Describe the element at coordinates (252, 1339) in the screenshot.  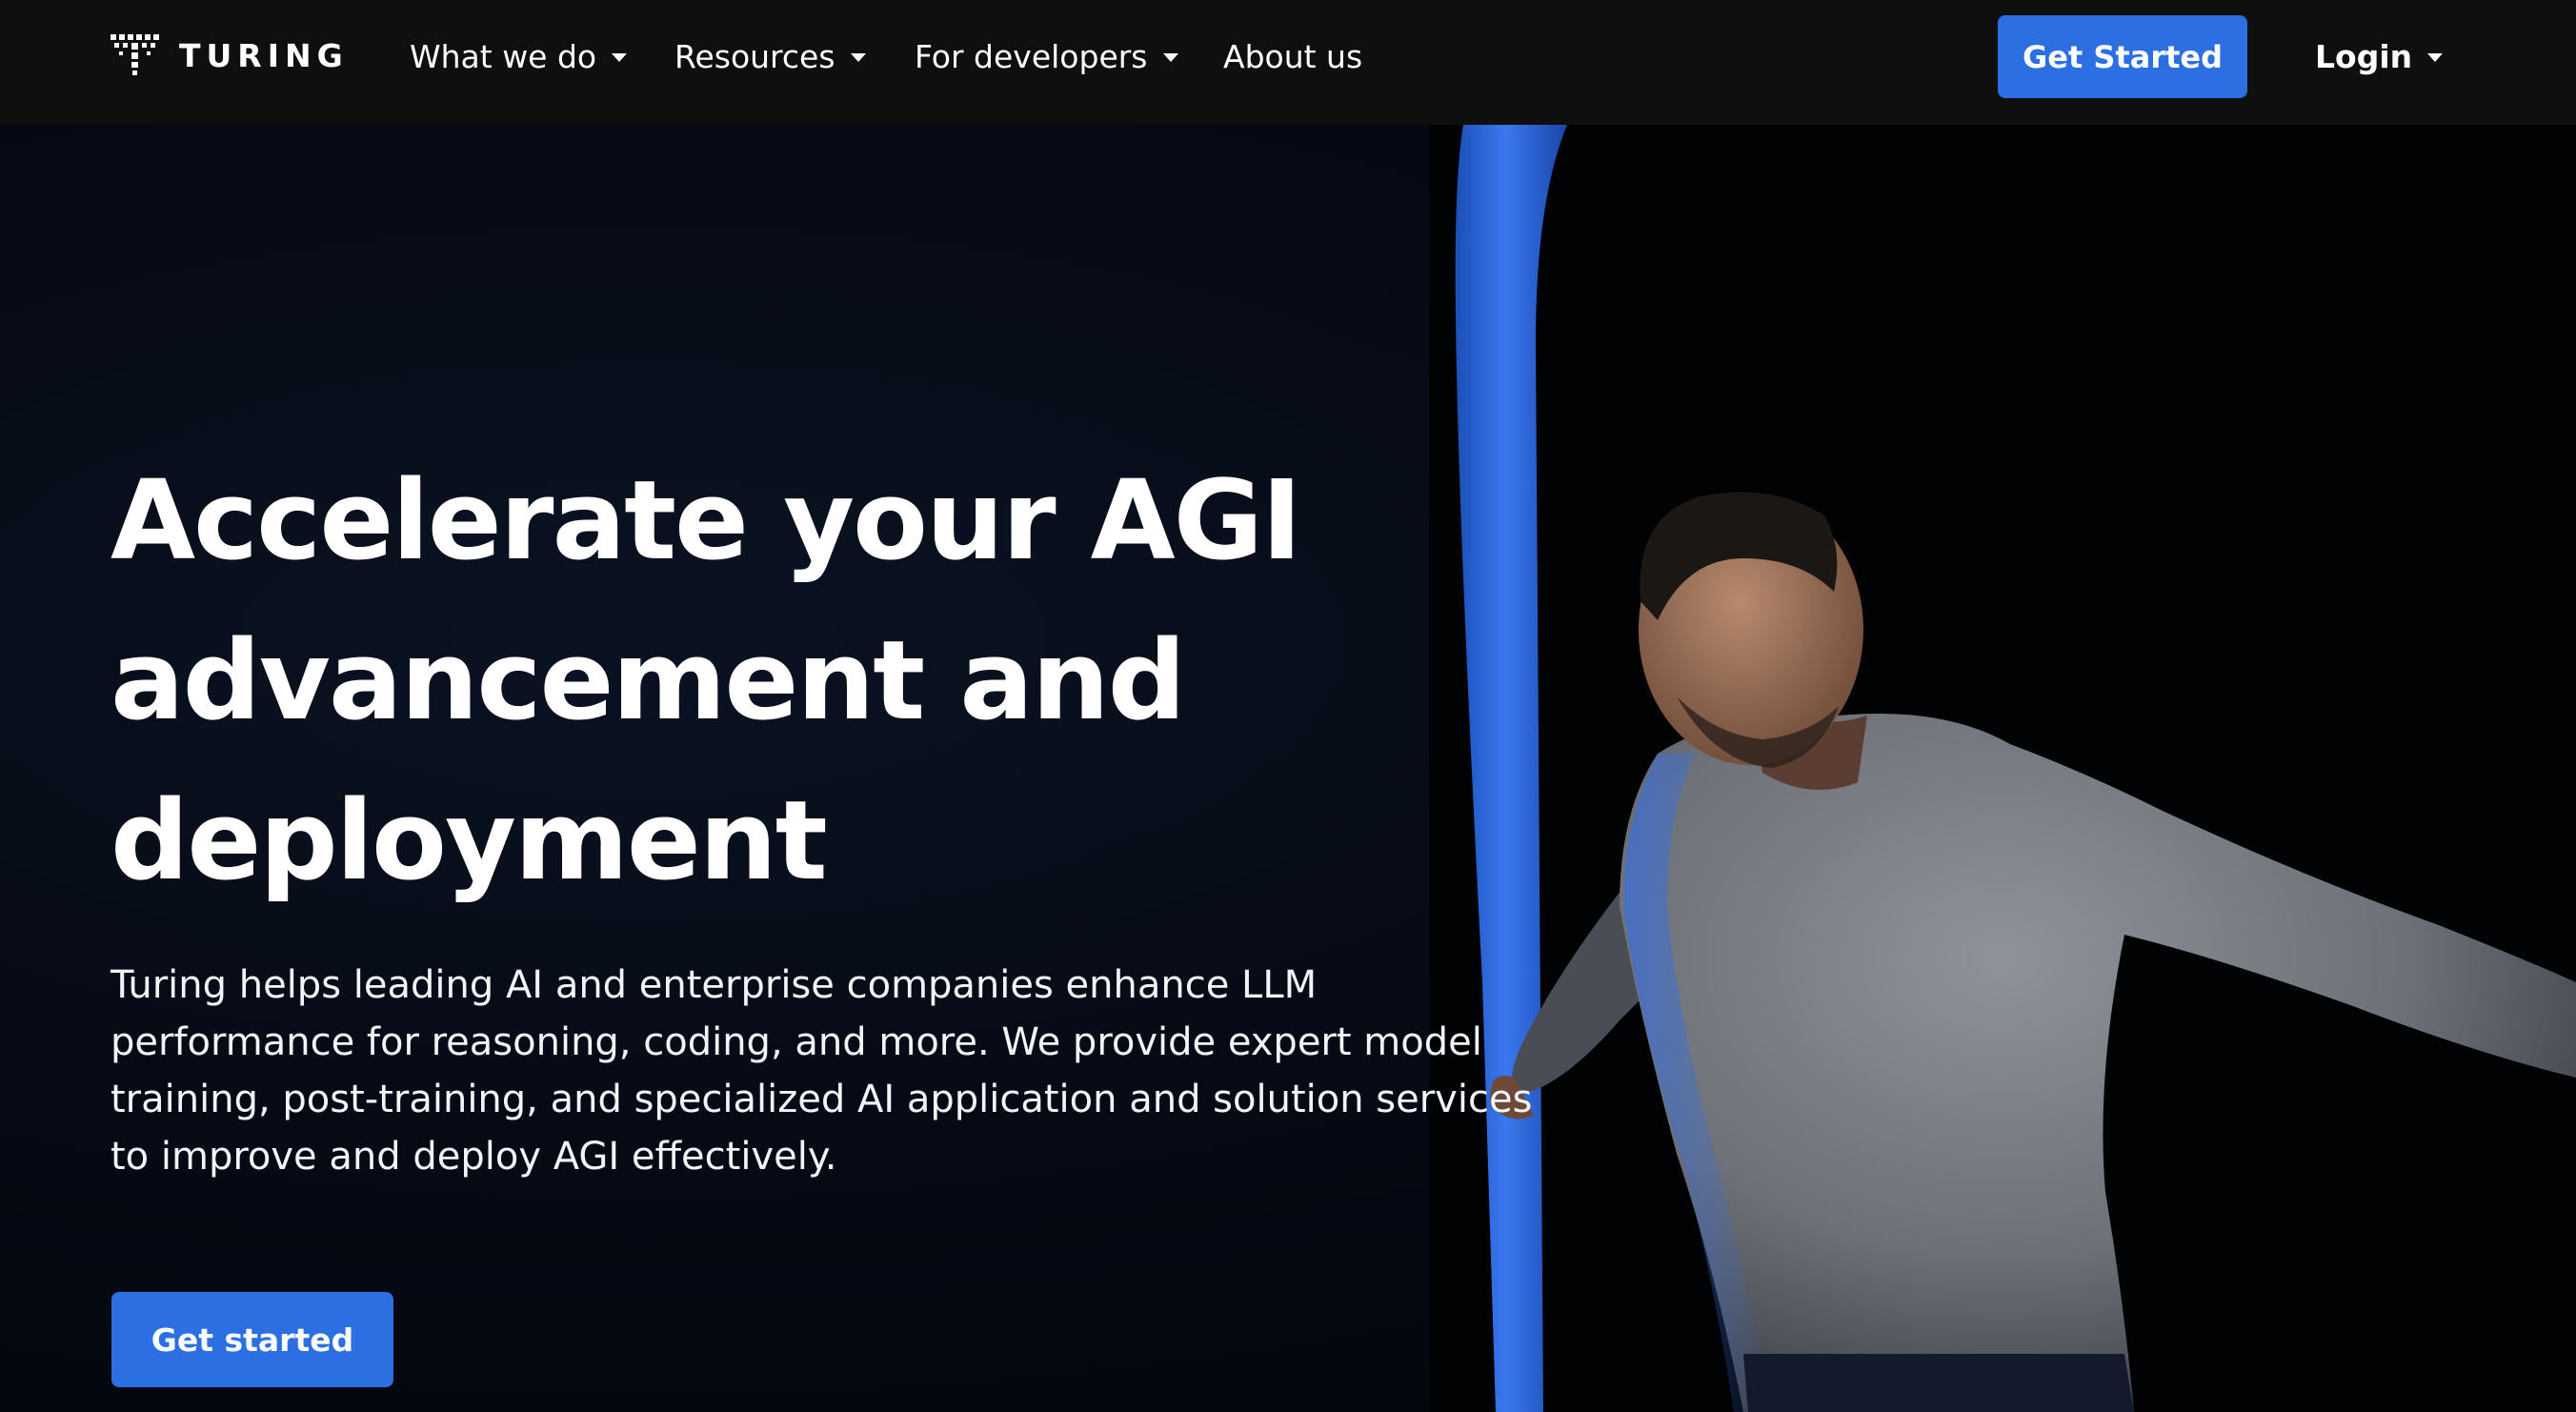
I see `get-started-hero-button: Get started` at that location.